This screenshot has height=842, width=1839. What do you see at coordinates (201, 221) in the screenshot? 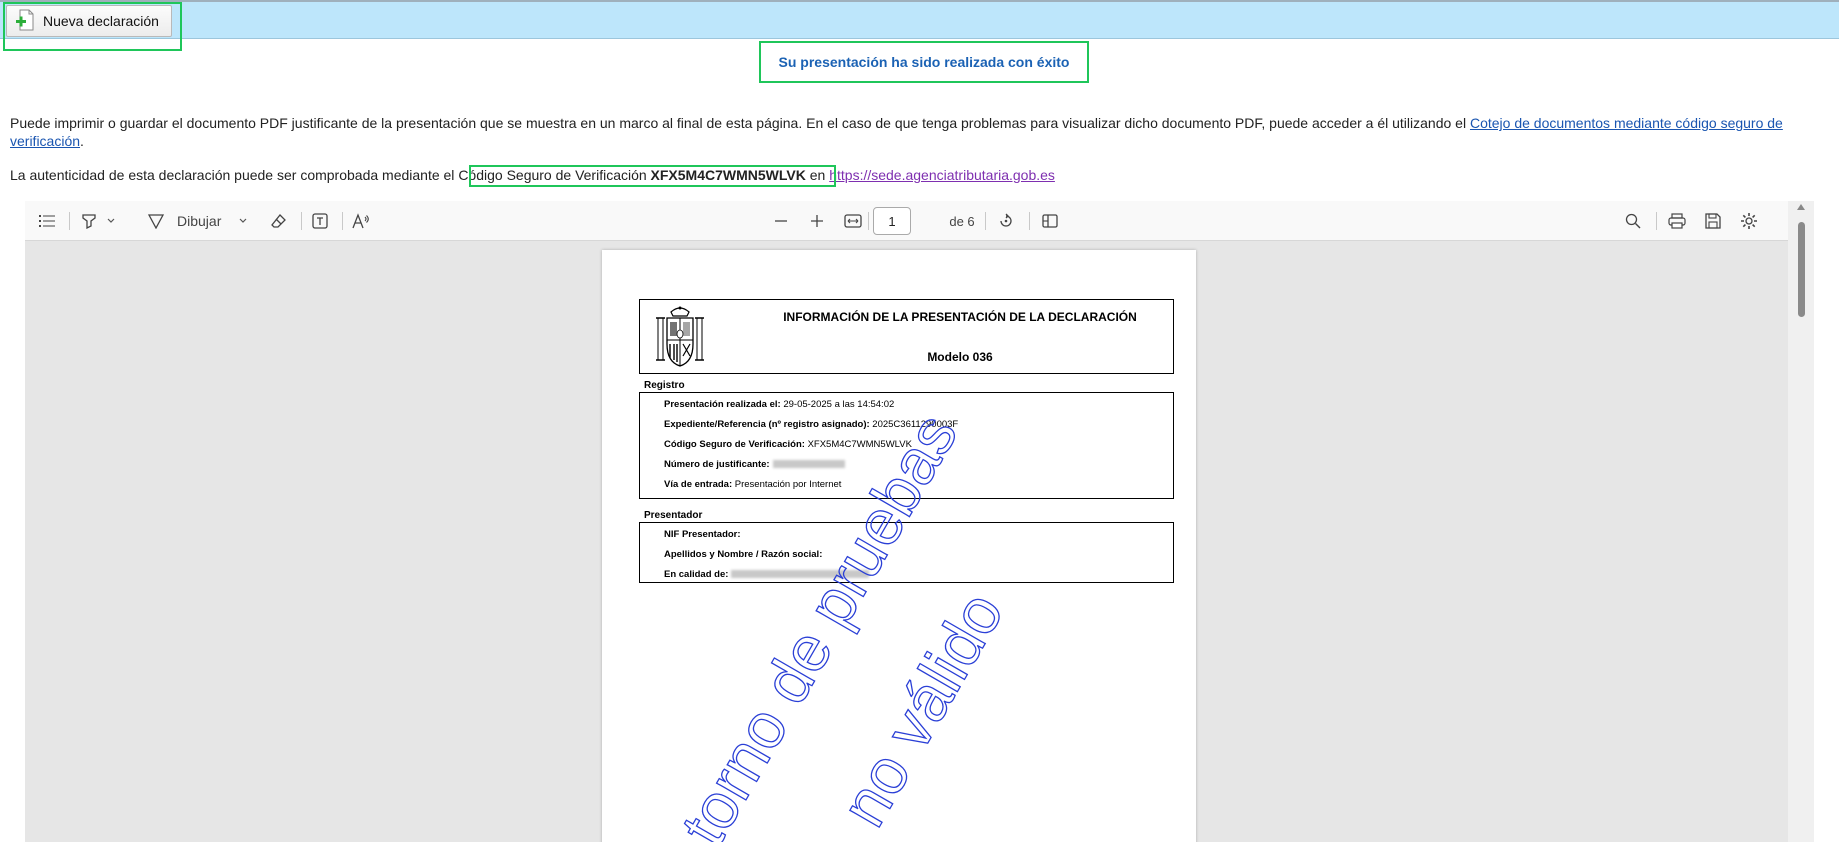
I see `draw-label: Dibujar` at bounding box center [201, 221].